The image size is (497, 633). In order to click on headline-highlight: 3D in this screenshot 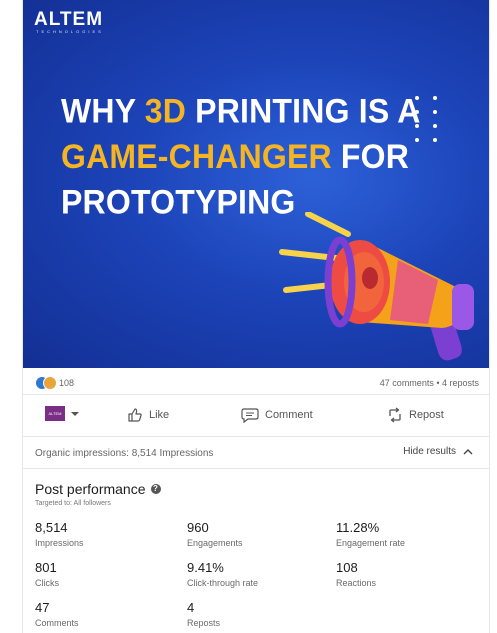, I will do `click(165, 111)`.